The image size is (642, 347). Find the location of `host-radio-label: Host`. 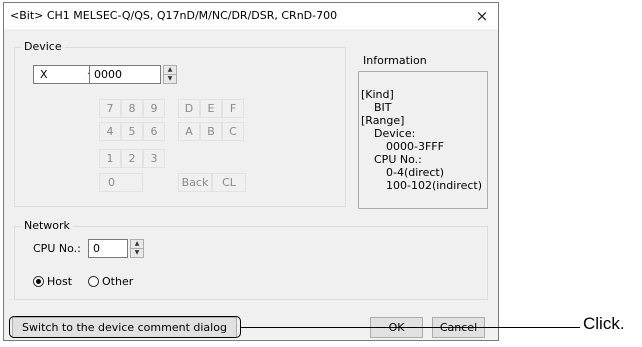

host-radio-label: Host is located at coordinates (59, 281).